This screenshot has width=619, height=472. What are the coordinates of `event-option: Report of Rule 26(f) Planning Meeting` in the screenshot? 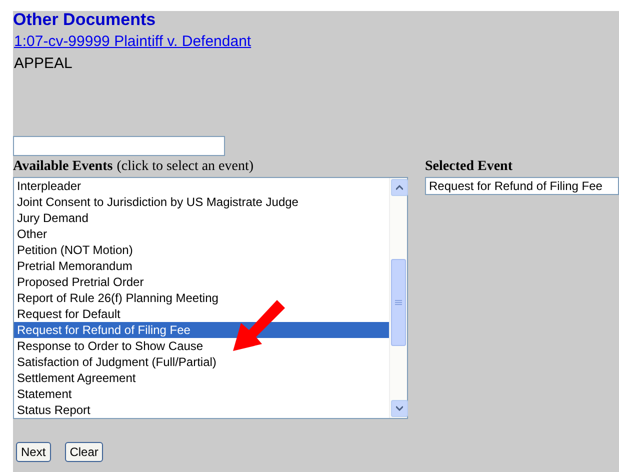 It's located at (201, 298).